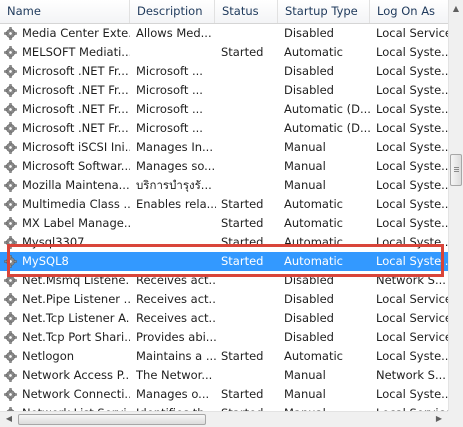 The width and height of the screenshot is (463, 427). Describe the element at coordinates (224, 419) in the screenshot. I see `horizontal-scrollbar: ◀ ▶` at that location.